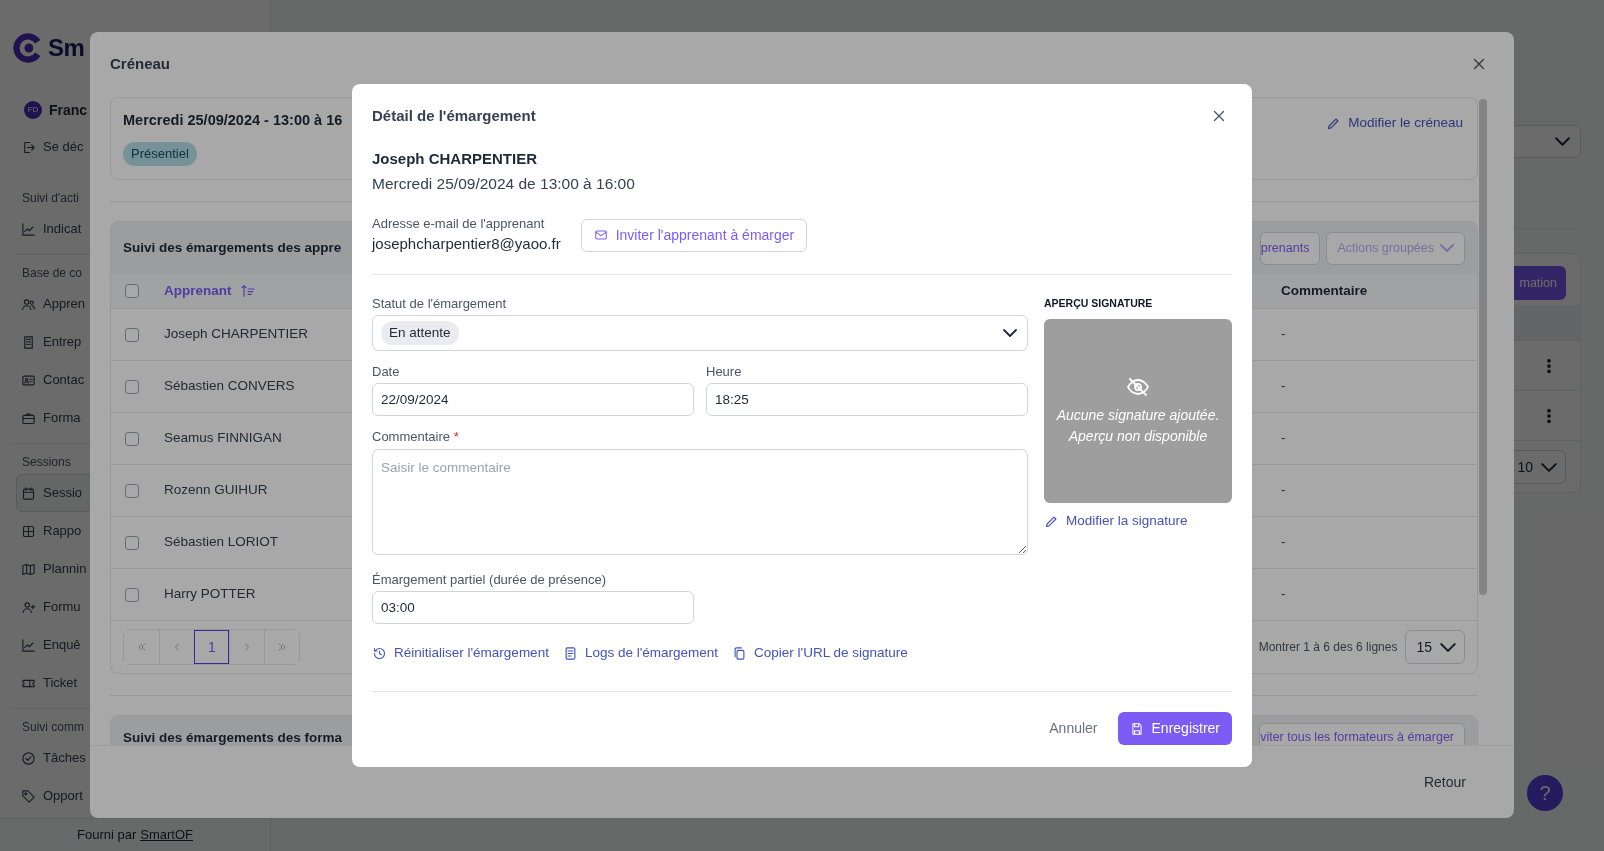 This screenshot has height=851, width=1604. What do you see at coordinates (1073, 728) in the screenshot?
I see `cancel-button: Annuler` at bounding box center [1073, 728].